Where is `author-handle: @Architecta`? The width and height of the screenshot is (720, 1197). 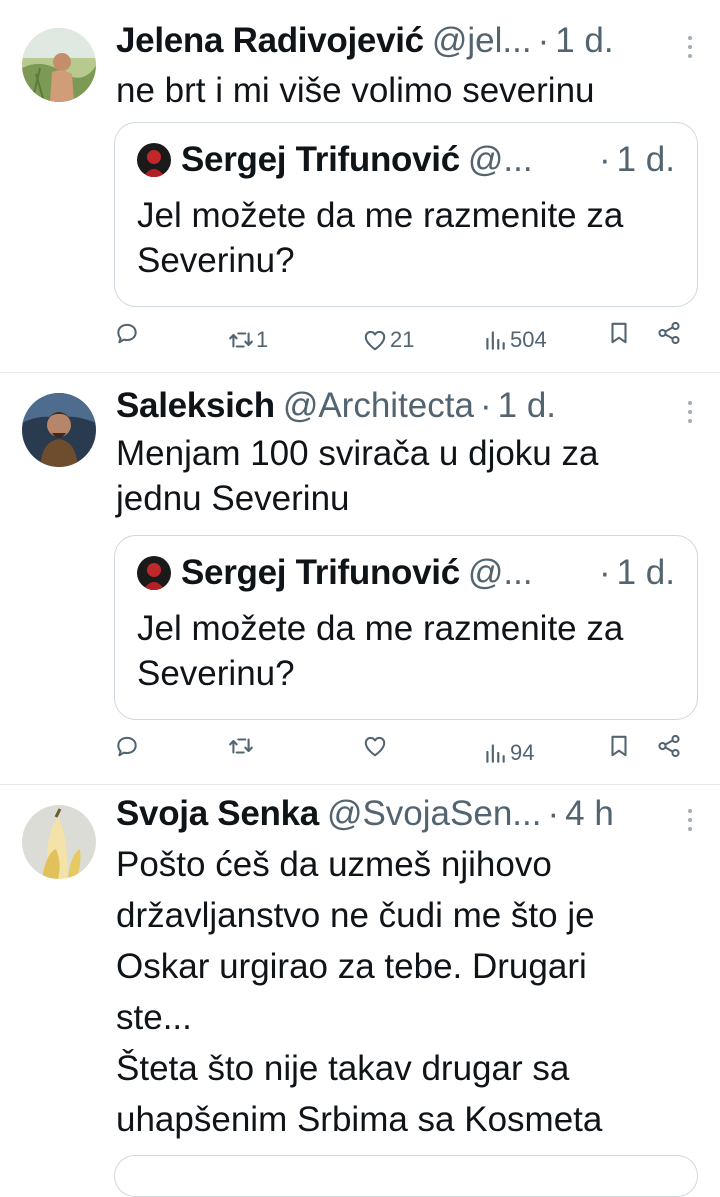
author-handle: @Architecta is located at coordinates (378, 406).